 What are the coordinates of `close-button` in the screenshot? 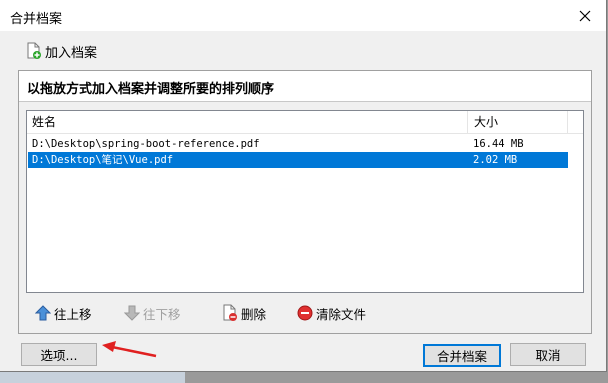 It's located at (585, 16).